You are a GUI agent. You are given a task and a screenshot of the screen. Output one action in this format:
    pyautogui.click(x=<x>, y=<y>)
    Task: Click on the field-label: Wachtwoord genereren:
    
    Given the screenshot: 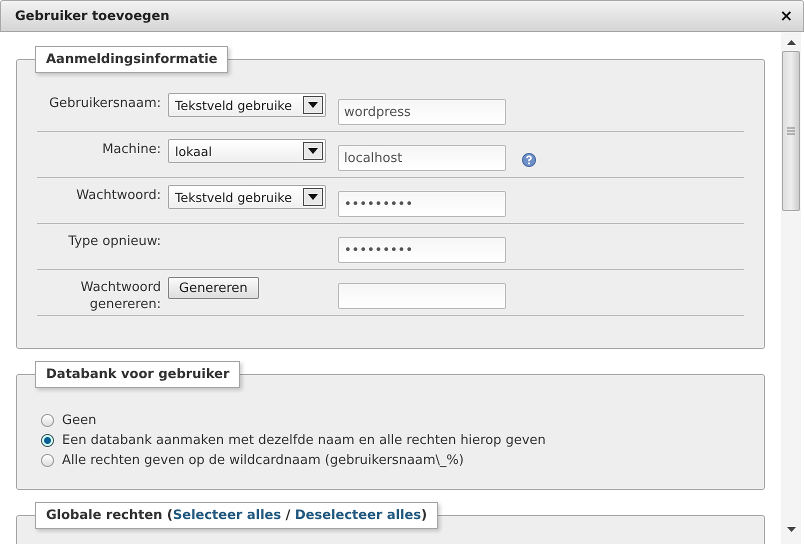 What is the action you would take?
    pyautogui.click(x=121, y=296)
    